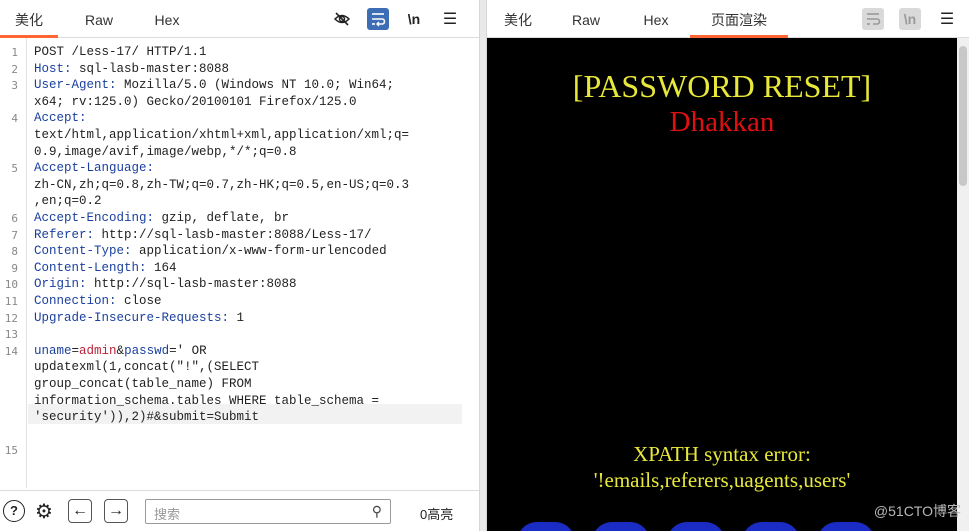 Image resolution: width=969 pixels, height=531 pixels. Describe the element at coordinates (342, 19) in the screenshot. I see `hide-eye-icon` at that location.